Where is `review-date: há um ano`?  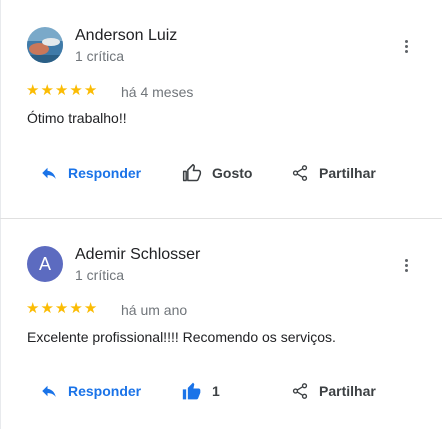
review-date: há um ano is located at coordinates (154, 310).